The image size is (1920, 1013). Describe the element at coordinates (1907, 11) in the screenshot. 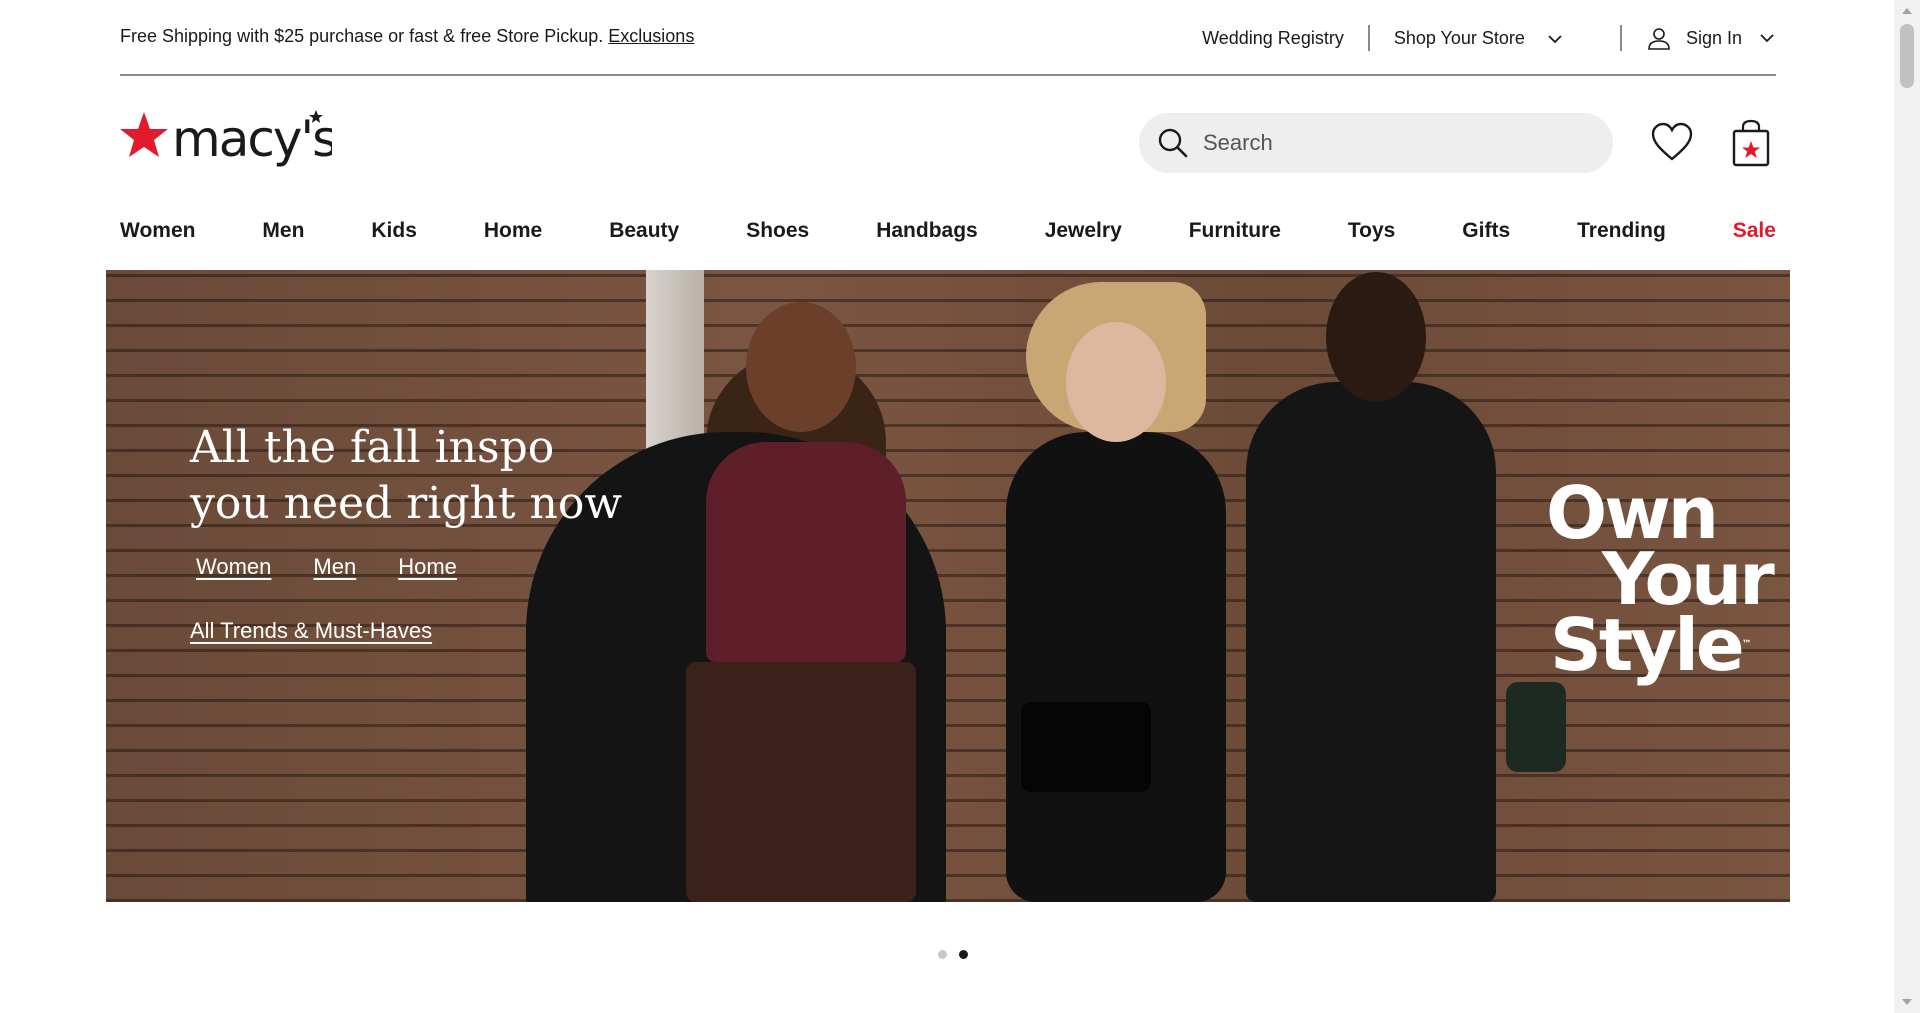

I see `scroll-up-arrow-icon` at that location.